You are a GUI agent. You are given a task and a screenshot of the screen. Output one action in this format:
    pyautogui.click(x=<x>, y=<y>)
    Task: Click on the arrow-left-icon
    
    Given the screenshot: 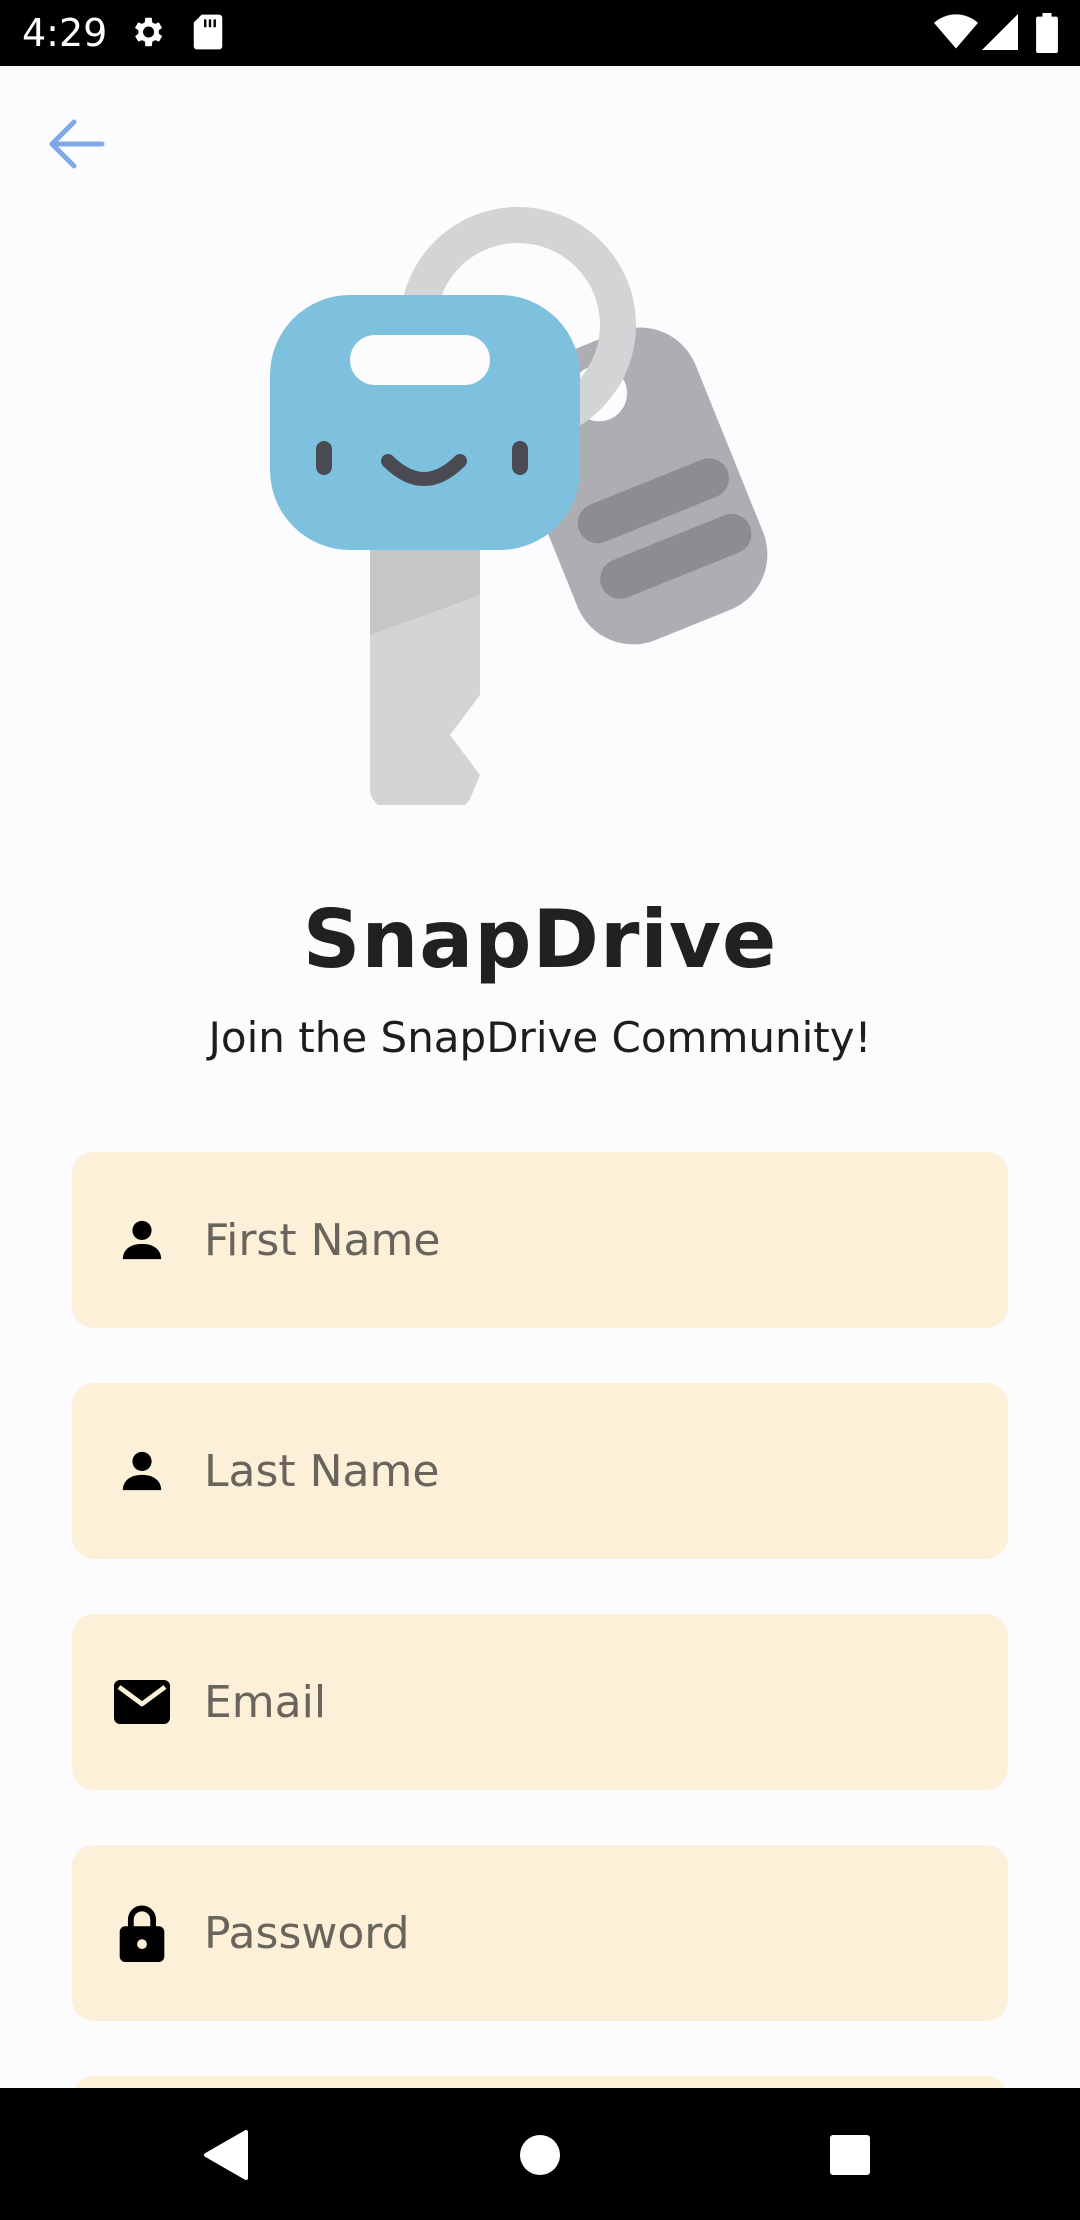 What is the action you would take?
    pyautogui.click(x=77, y=144)
    